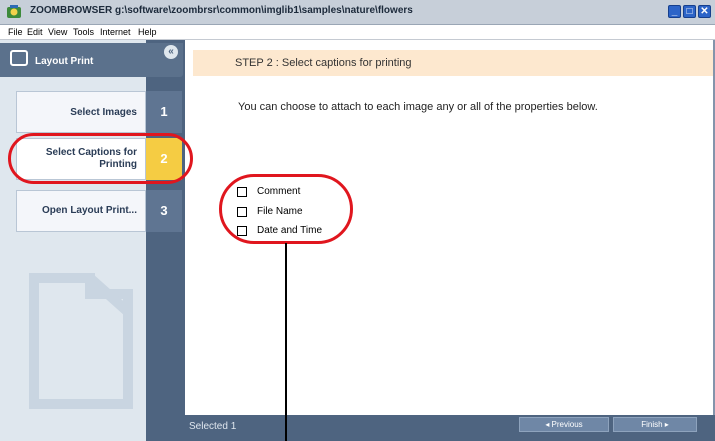 This screenshot has height=441, width=715. I want to click on close-icon: ✕, so click(704, 11).